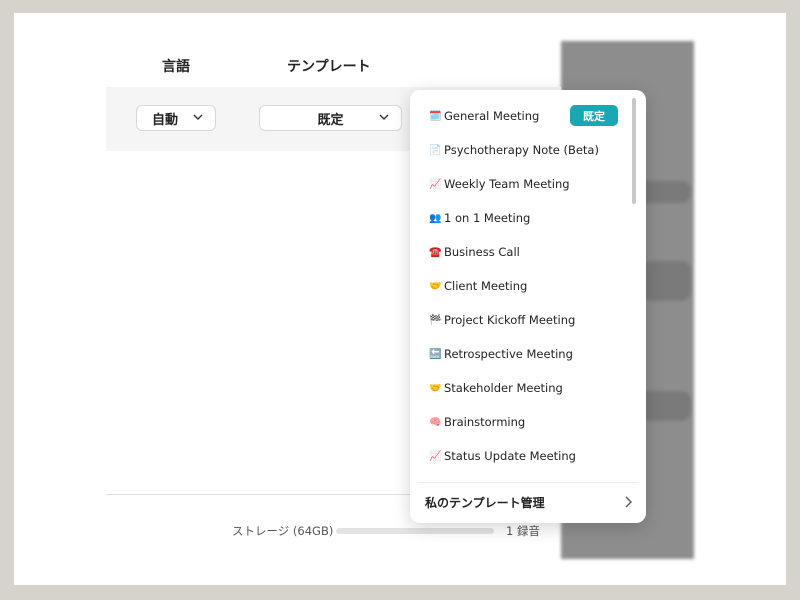  Describe the element at coordinates (435, 252) in the screenshot. I see `telephone-icon: ☎️` at that location.